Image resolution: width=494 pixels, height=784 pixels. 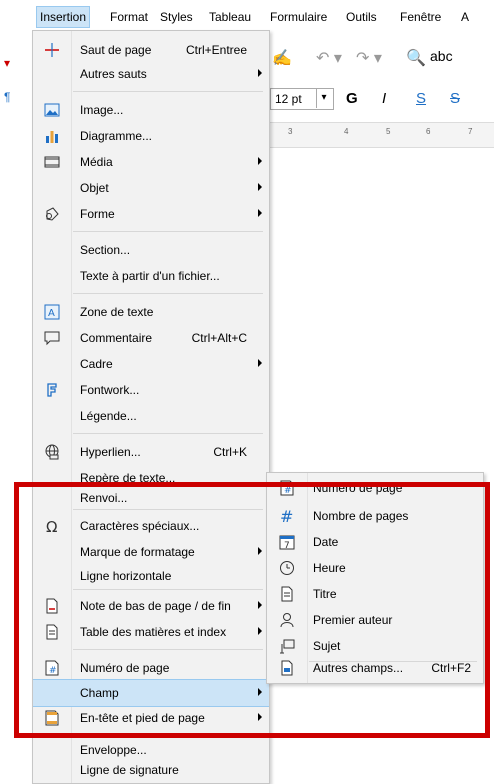 What do you see at coordinates (282, 58) in the screenshot?
I see `paint-icon: ✍` at bounding box center [282, 58].